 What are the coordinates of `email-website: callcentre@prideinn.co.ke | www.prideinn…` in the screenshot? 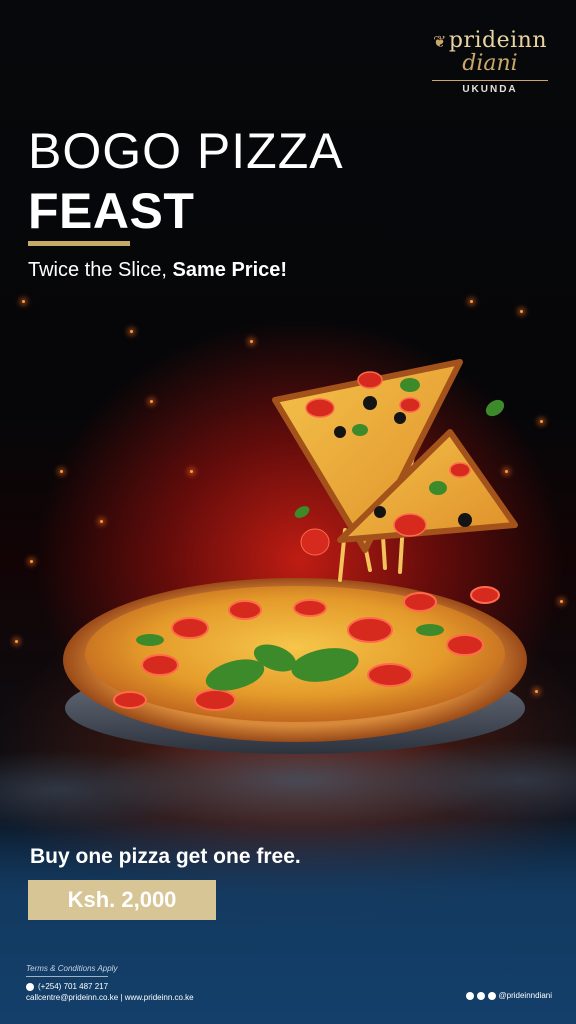 It's located at (110, 997).